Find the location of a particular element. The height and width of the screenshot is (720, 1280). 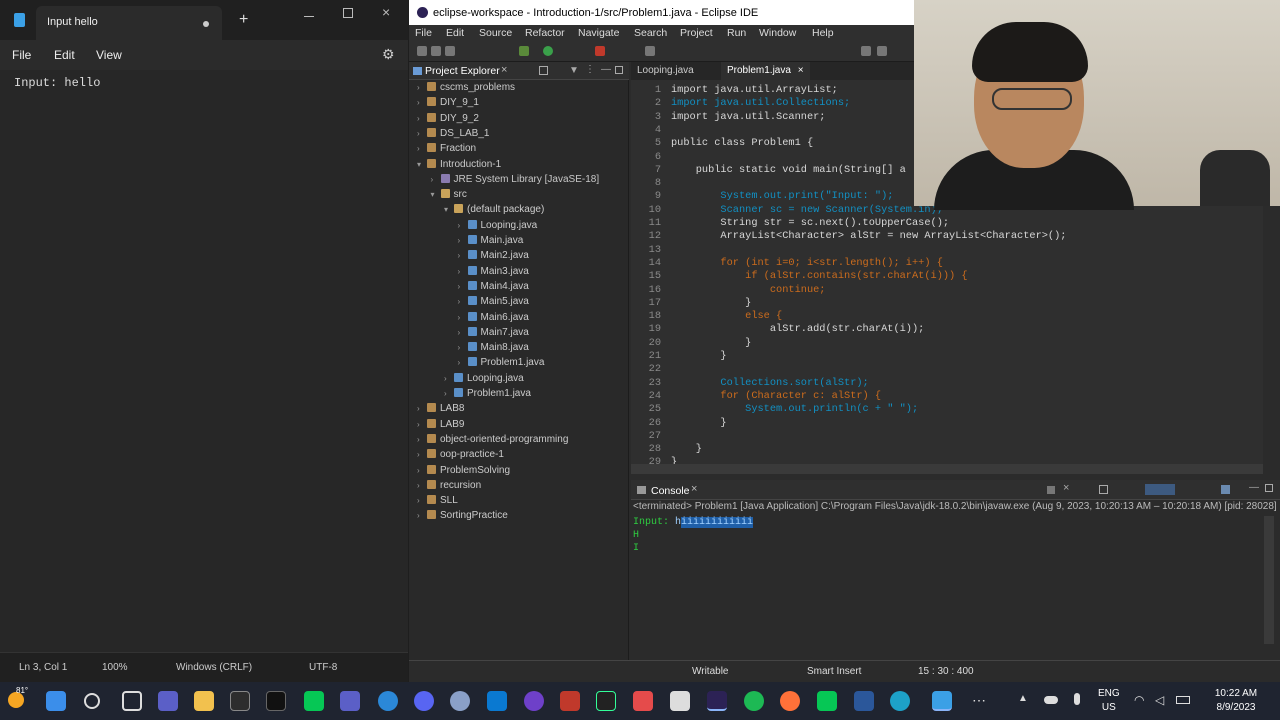

unsaved-dot-icon is located at coordinates (206, 24).